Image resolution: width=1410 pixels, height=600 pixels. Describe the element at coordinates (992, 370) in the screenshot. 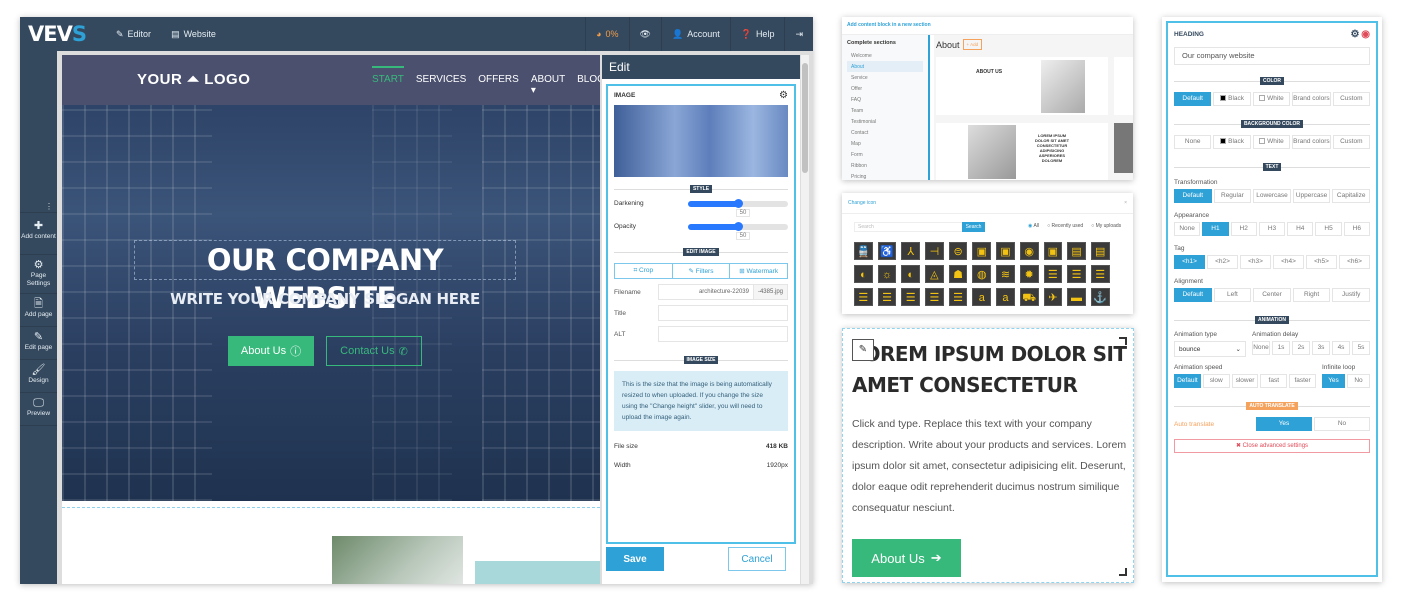

I see `block-heading: LOREM IPSUM DOLOR SIT AMET CONSECTETUR` at that location.